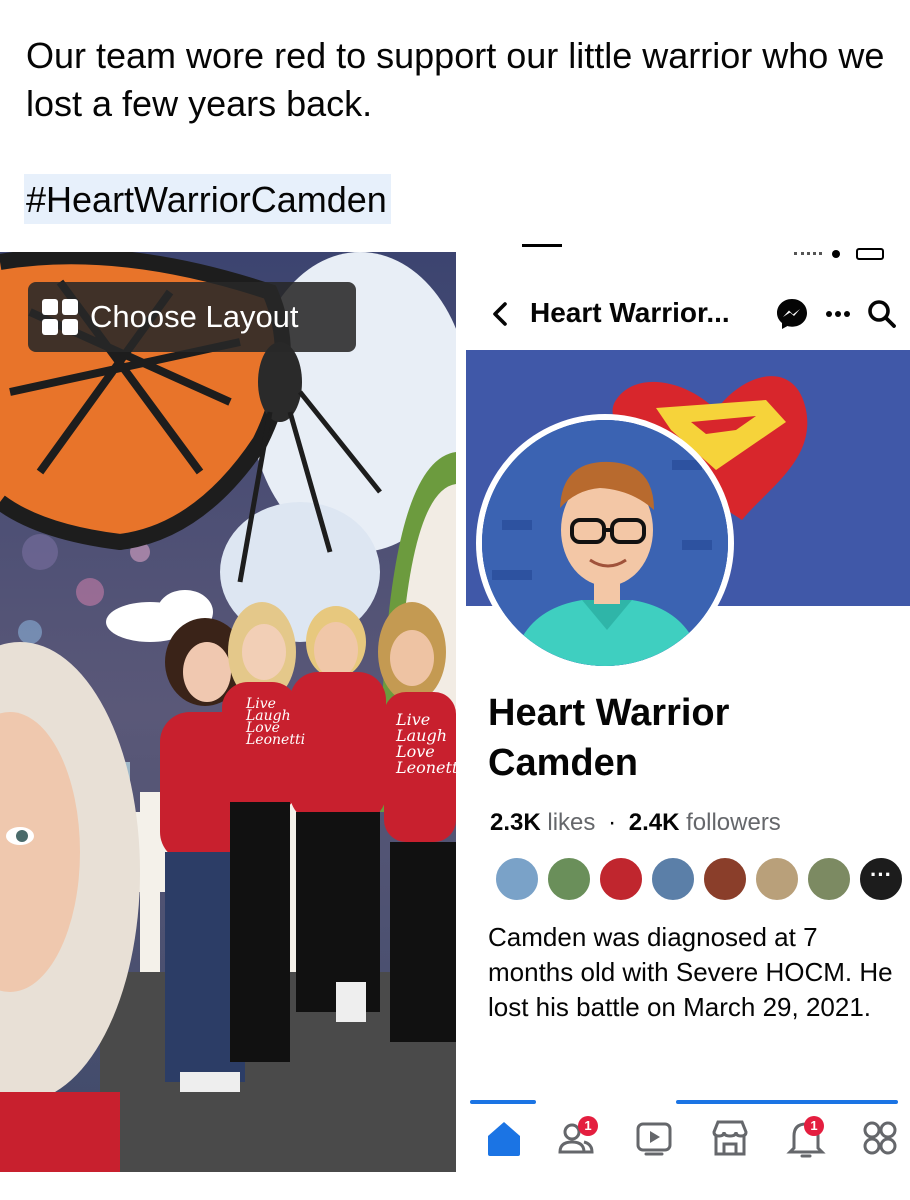 The image size is (910, 1200). Describe the element at coordinates (688, 1102) in the screenshot. I see `tab-indicator` at that location.